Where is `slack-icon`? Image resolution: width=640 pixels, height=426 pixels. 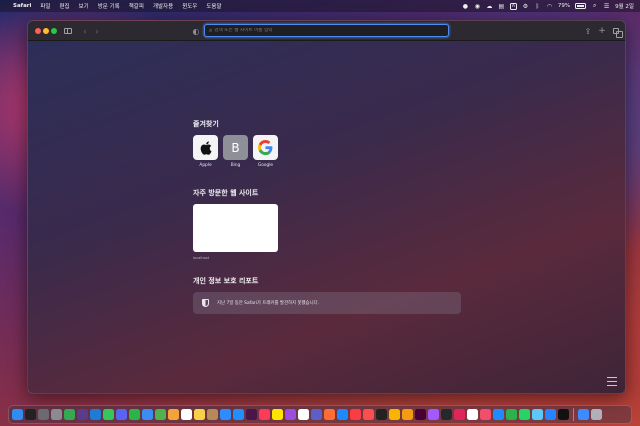
slack-icon is located at coordinates (251, 414).